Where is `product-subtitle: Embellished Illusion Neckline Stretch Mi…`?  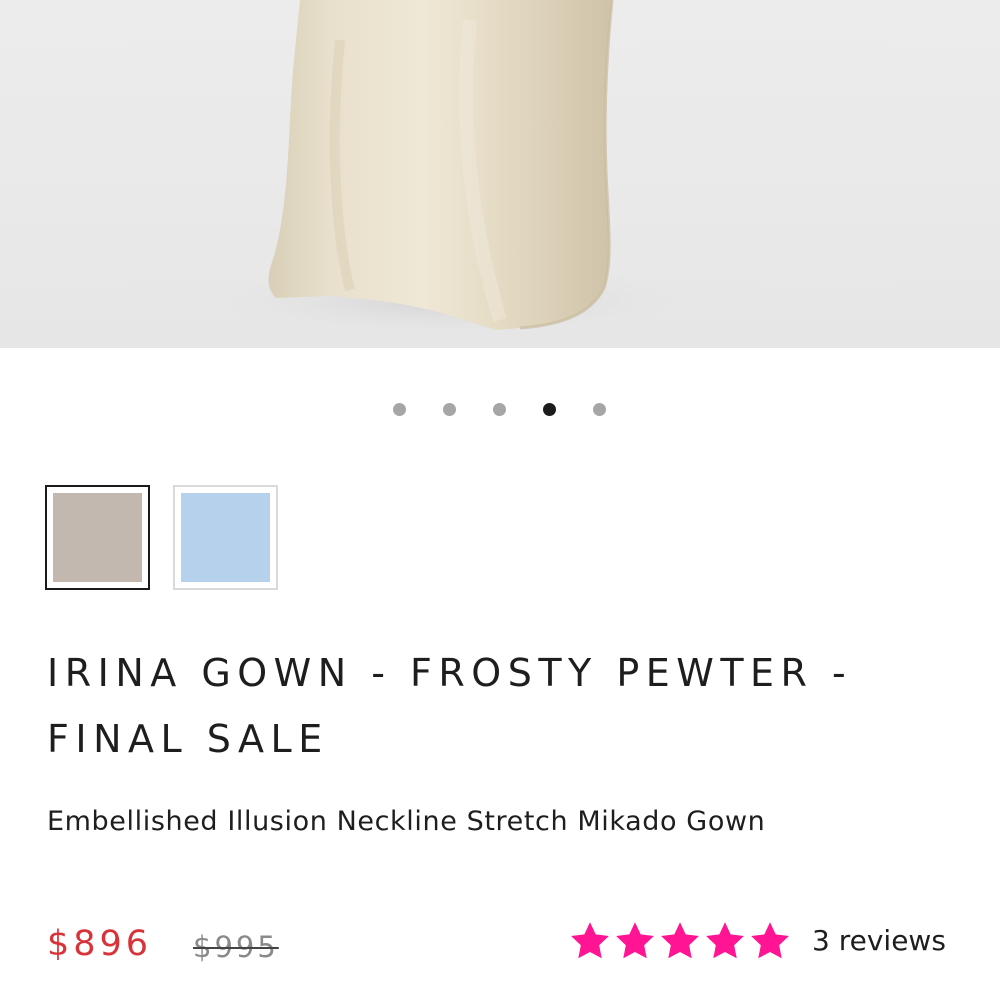 product-subtitle: Embellished Illusion Neckline Stretch Mi… is located at coordinates (406, 821).